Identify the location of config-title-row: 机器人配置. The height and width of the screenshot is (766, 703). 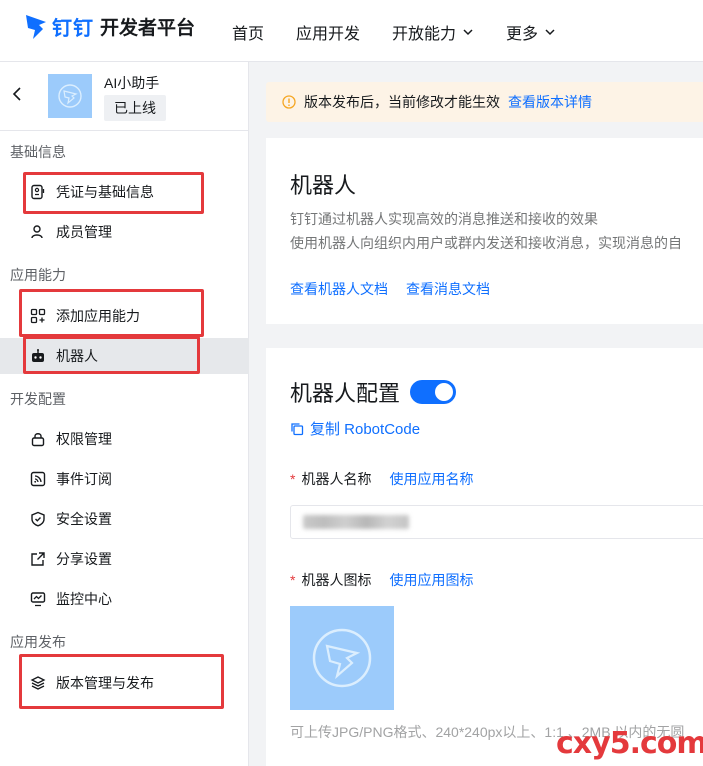
(373, 392).